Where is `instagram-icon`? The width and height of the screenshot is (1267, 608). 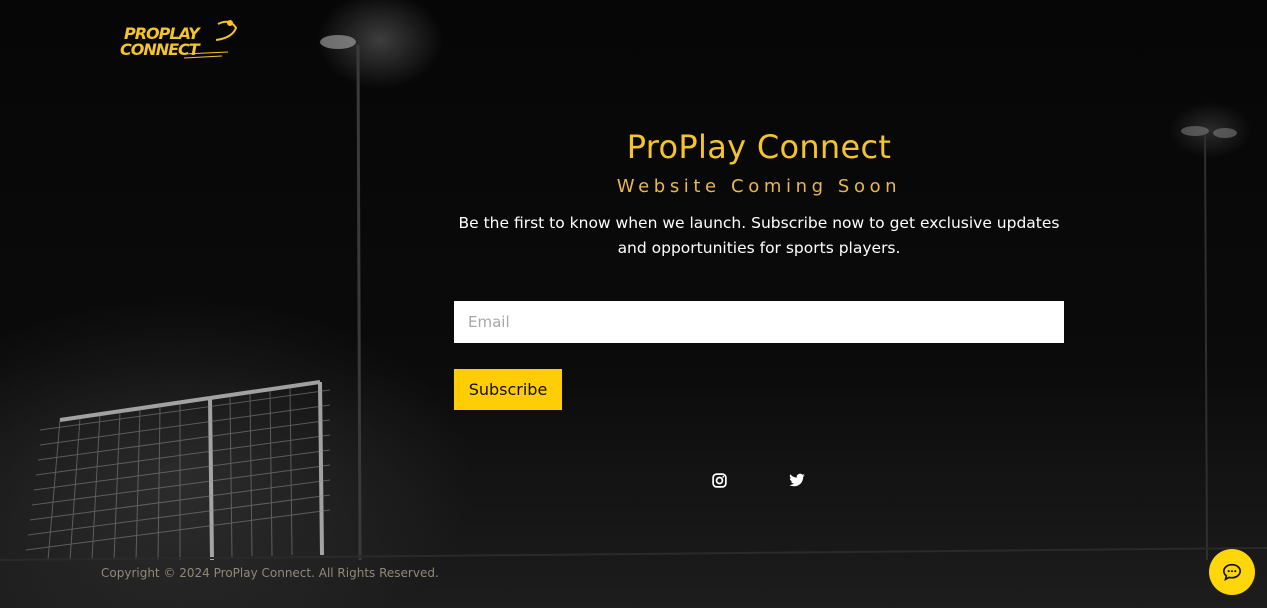
instagram-icon is located at coordinates (719, 480).